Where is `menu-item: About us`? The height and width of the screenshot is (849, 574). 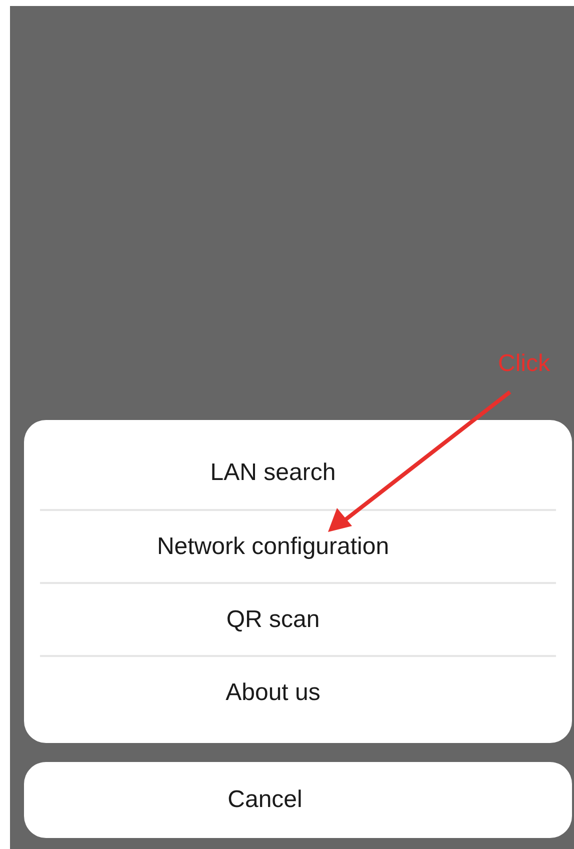
menu-item: About us is located at coordinates (273, 692).